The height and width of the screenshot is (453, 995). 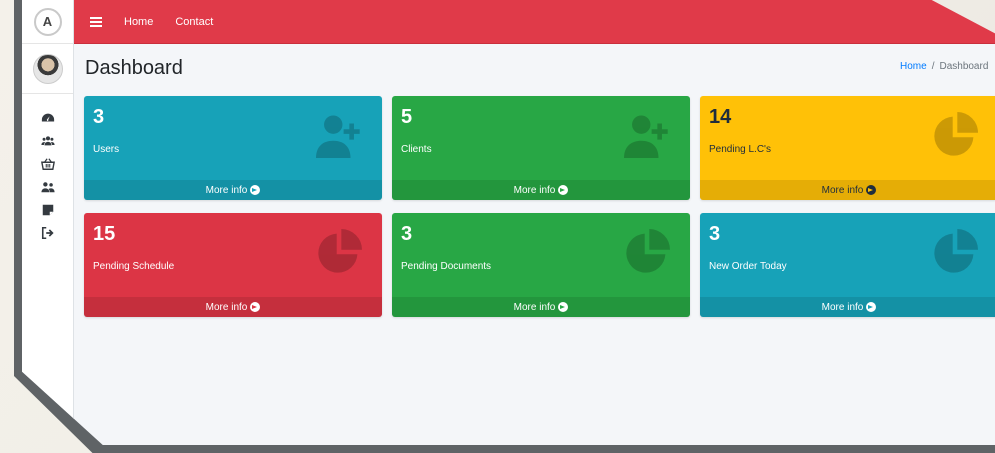 What do you see at coordinates (106, 149) in the screenshot?
I see `box-label: Users` at bounding box center [106, 149].